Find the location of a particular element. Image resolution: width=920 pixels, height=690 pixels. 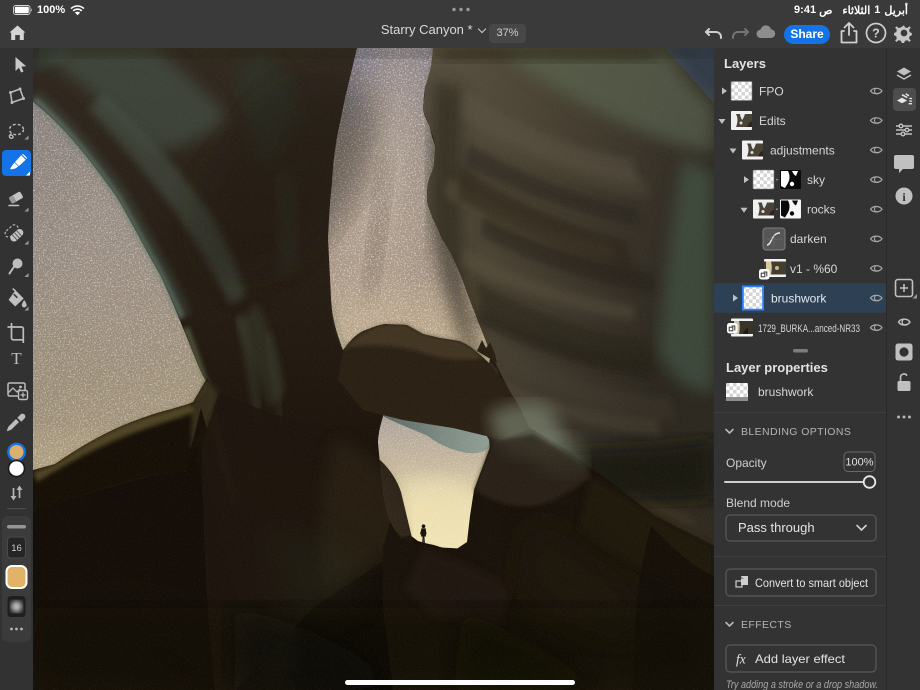

svg-text: 16 is located at coordinates (16, 548).